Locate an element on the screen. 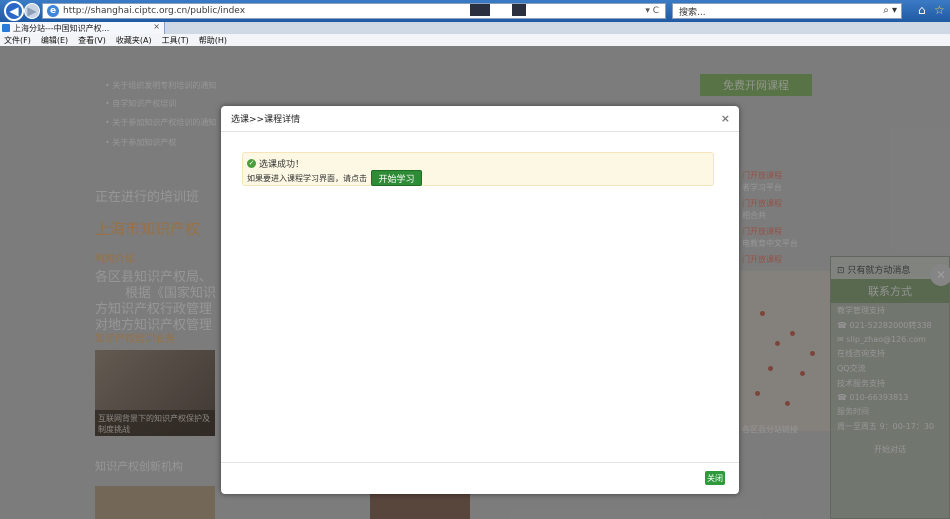  alert-prompt-row: 如果要进入课程学习界面，请点击 开始学习 is located at coordinates (334, 178).